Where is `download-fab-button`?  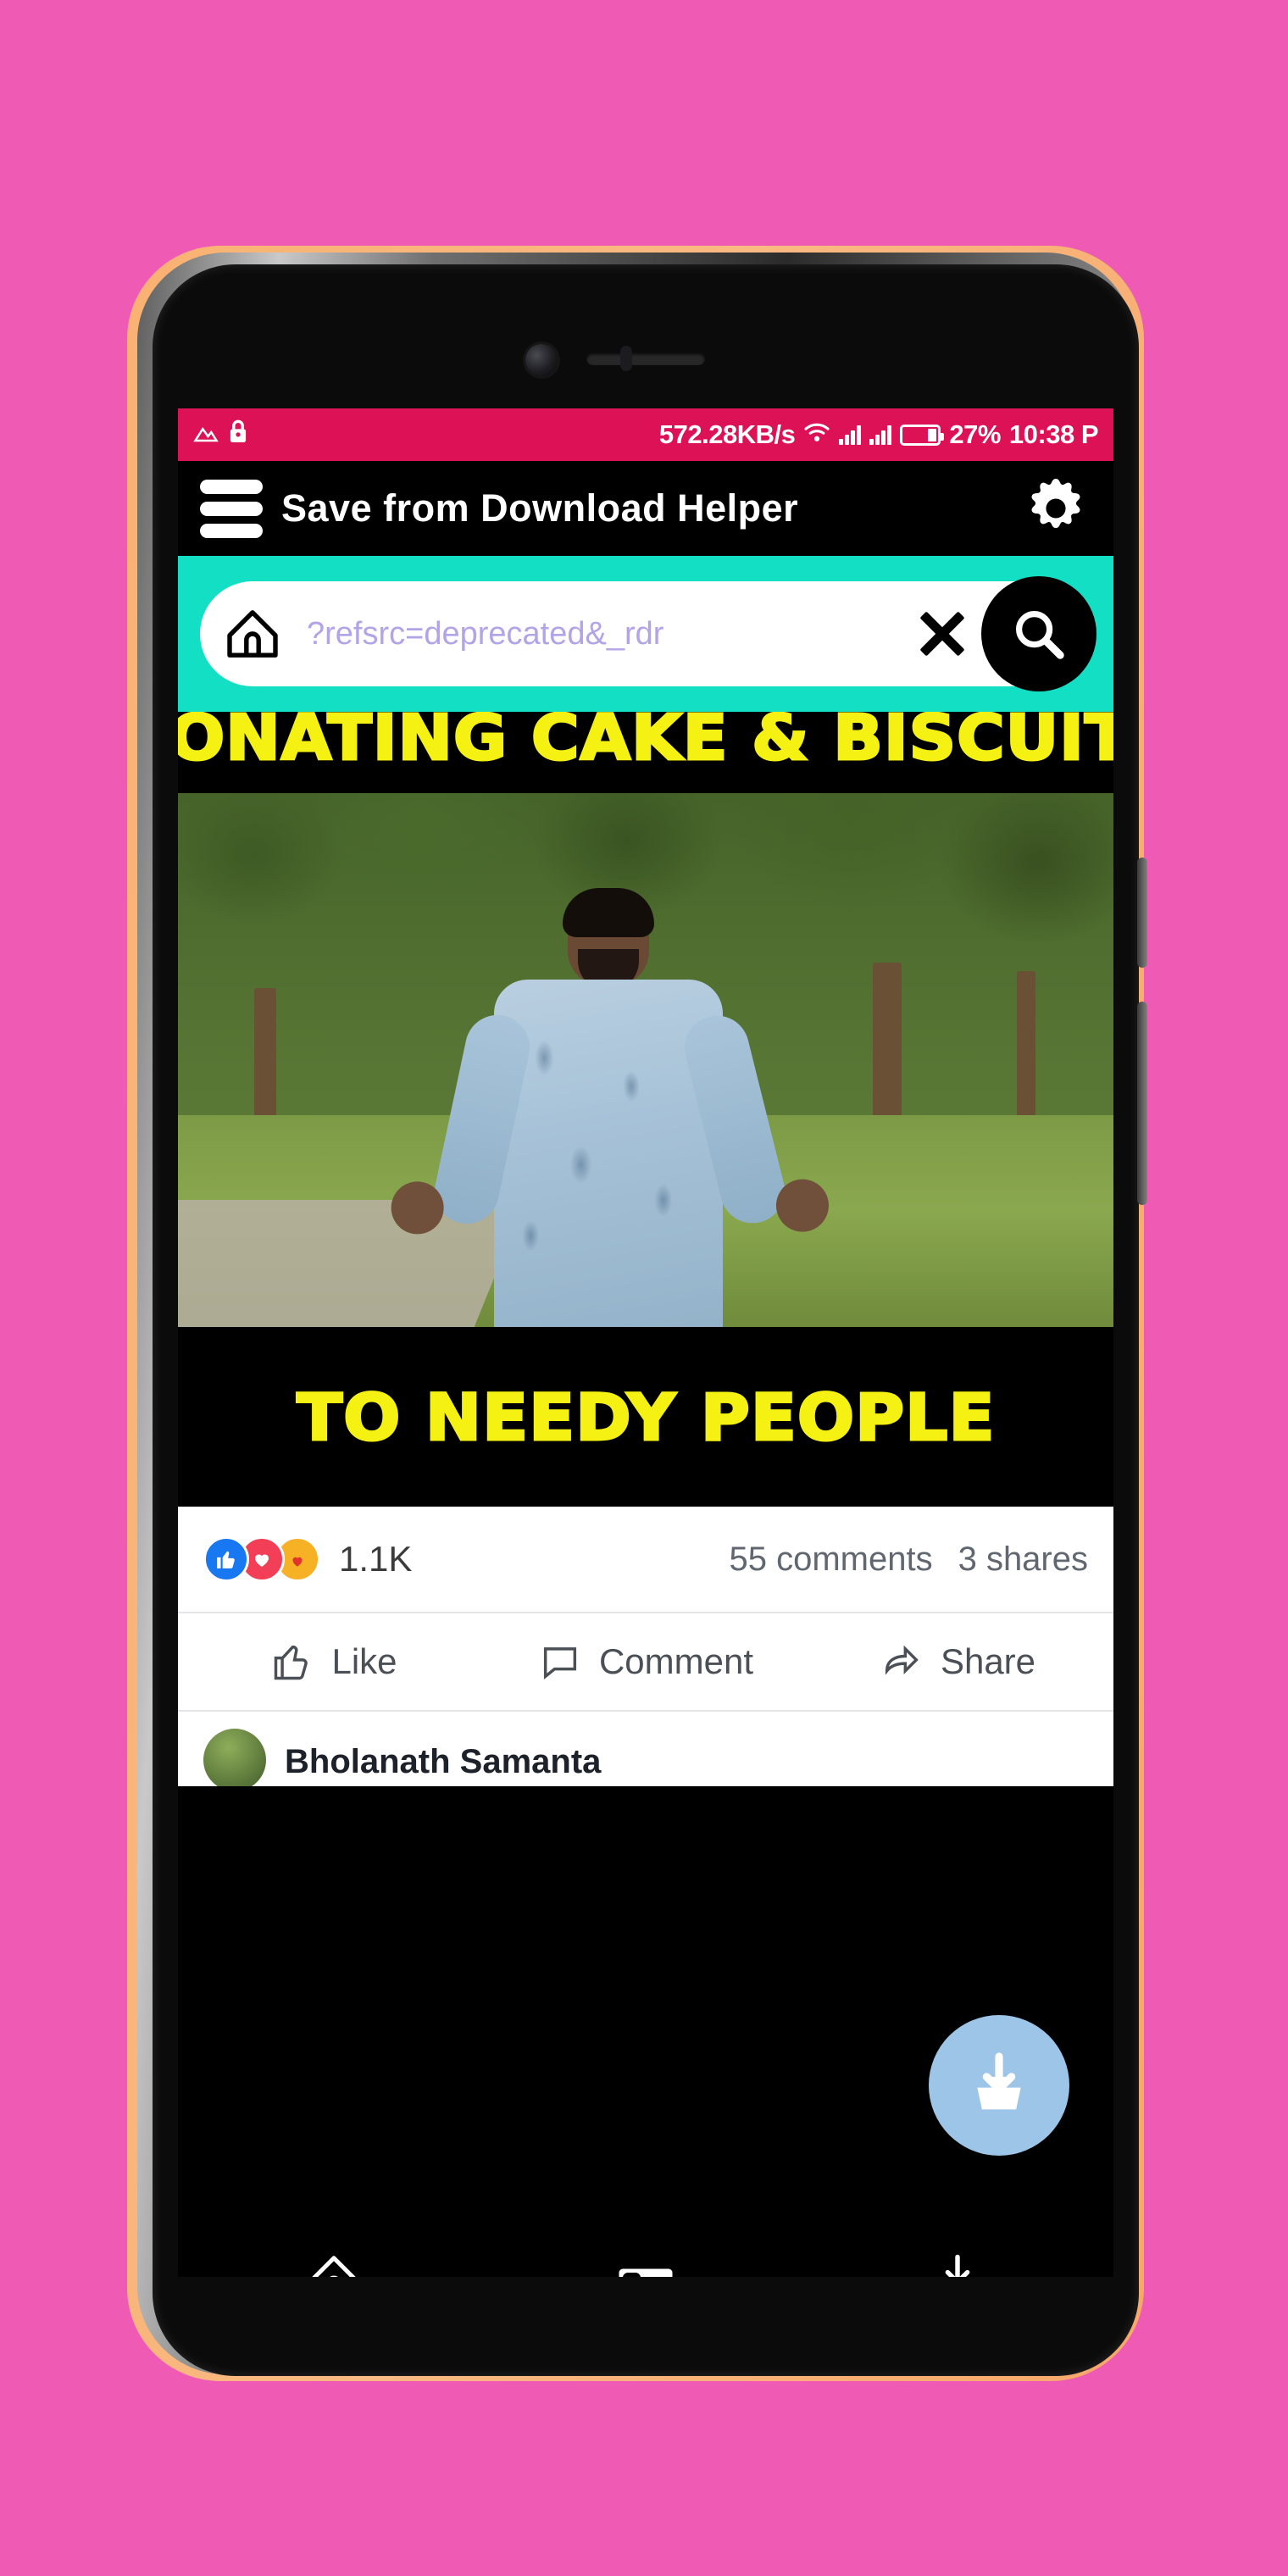
download-fab-button is located at coordinates (999, 2085).